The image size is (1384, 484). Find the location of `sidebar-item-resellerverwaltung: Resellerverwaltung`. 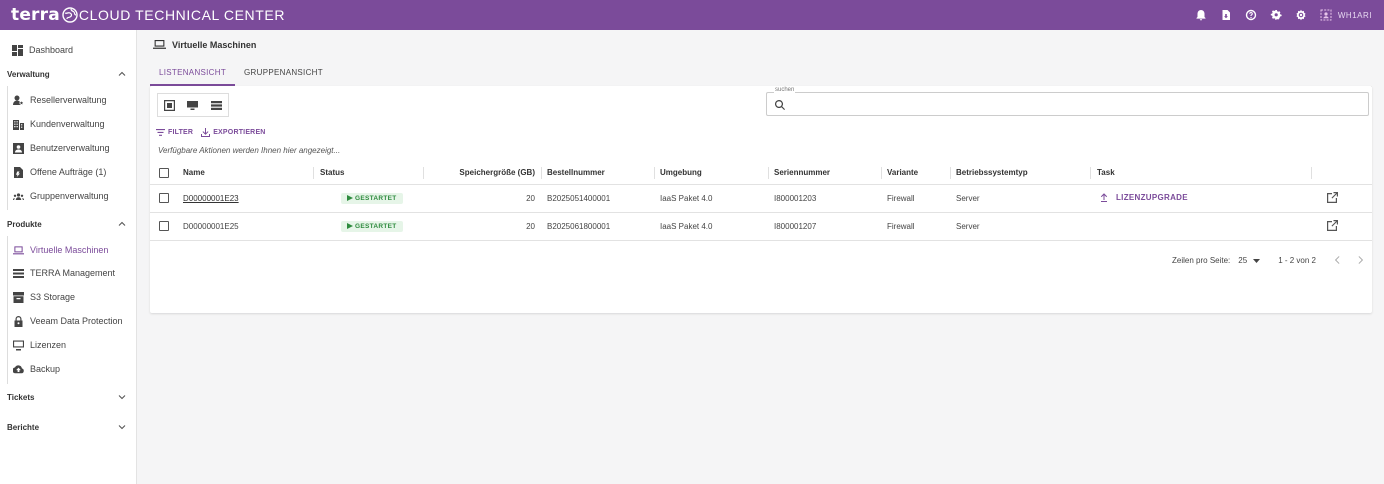

sidebar-item-resellerverwaltung: Resellerverwaltung is located at coordinates (68, 100).